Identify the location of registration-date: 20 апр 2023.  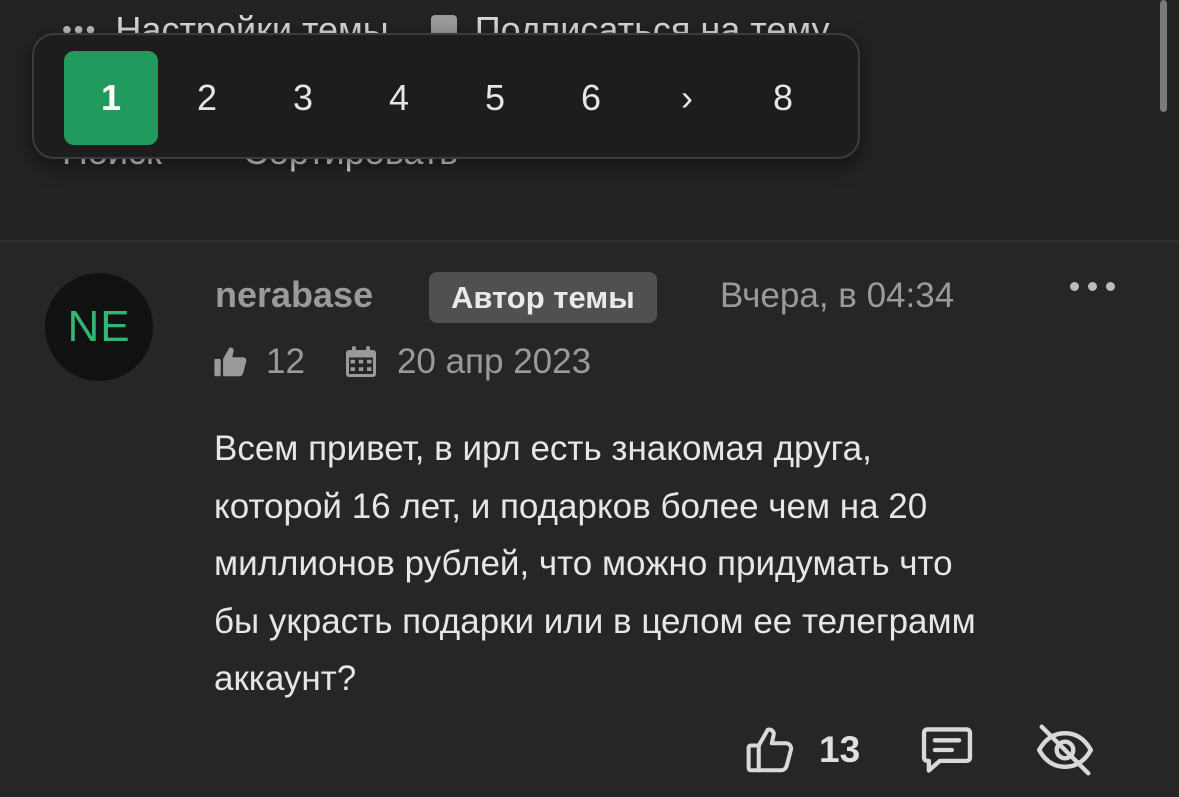
(494, 361).